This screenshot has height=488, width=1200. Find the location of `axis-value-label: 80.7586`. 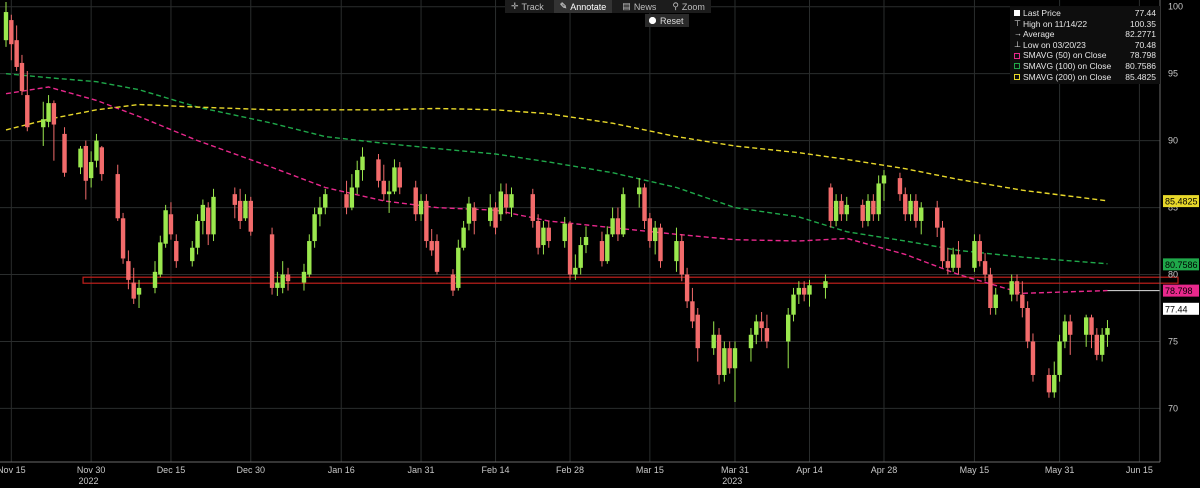

axis-value-label: 80.7586 is located at coordinates (1181, 265).